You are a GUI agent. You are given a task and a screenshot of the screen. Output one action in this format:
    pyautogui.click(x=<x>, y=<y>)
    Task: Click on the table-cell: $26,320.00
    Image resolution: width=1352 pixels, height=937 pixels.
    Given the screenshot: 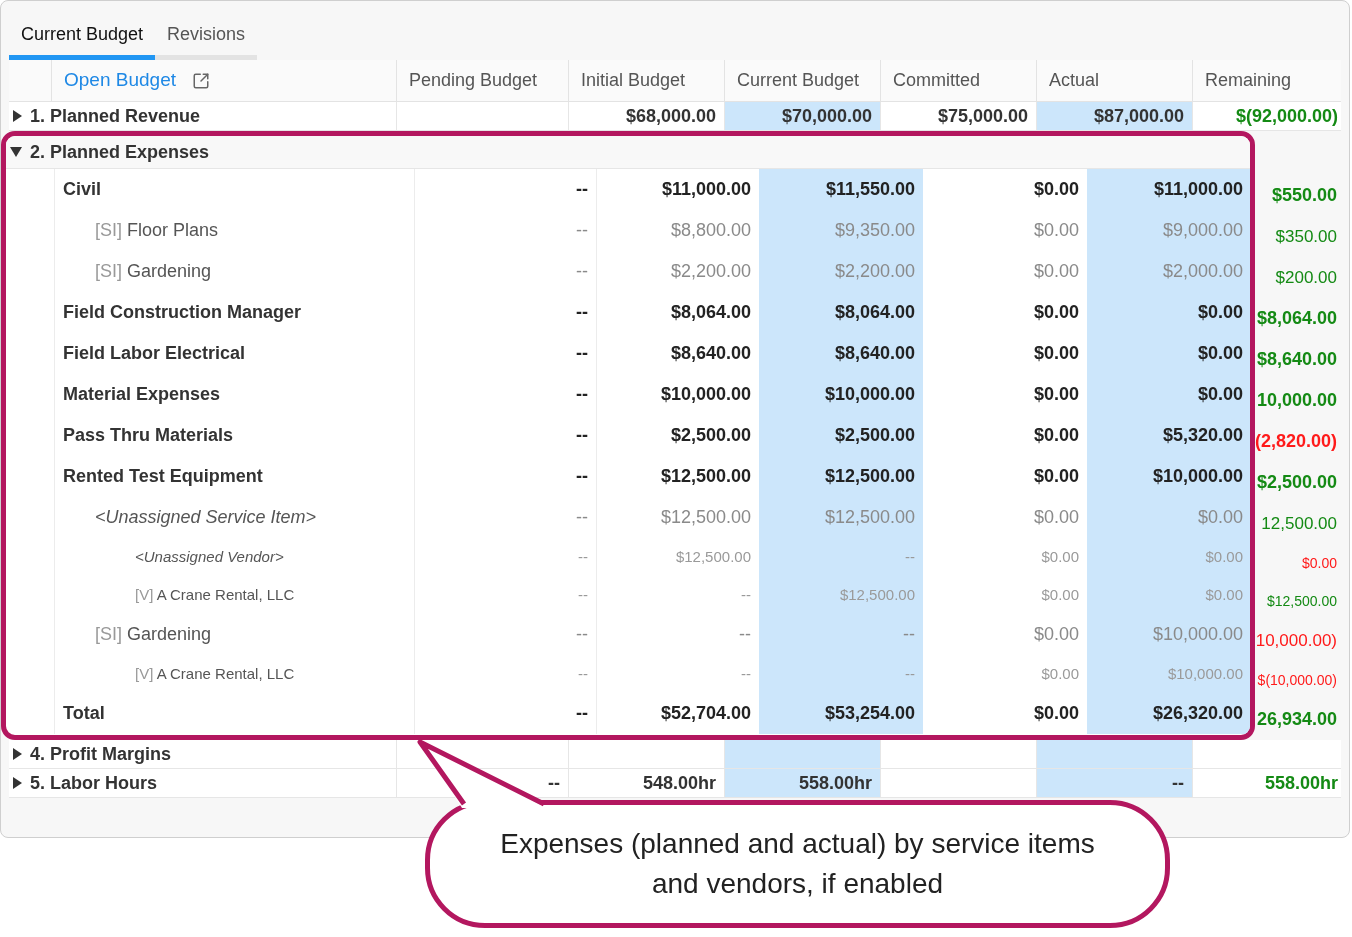 What is the action you would take?
    pyautogui.click(x=1168, y=713)
    